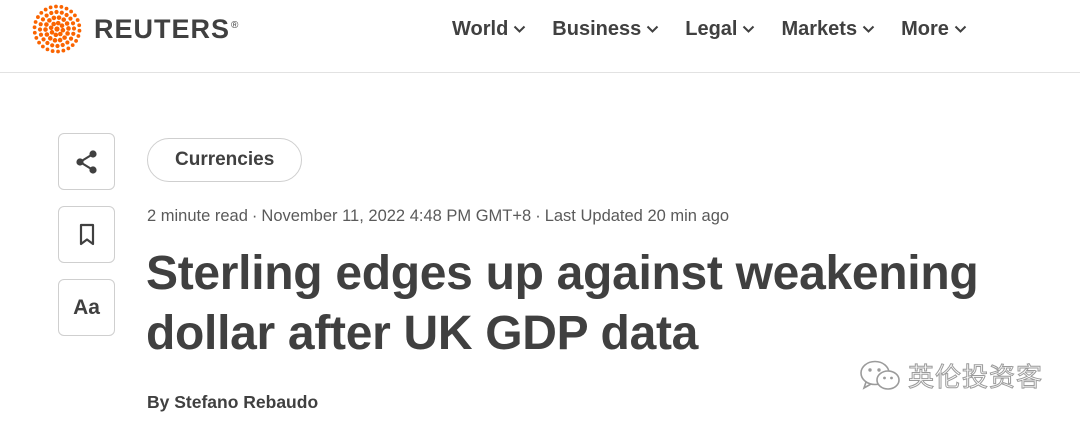 The height and width of the screenshot is (424, 1080). I want to click on headline-line-1: Sterling edges up against weakening, so click(562, 273).